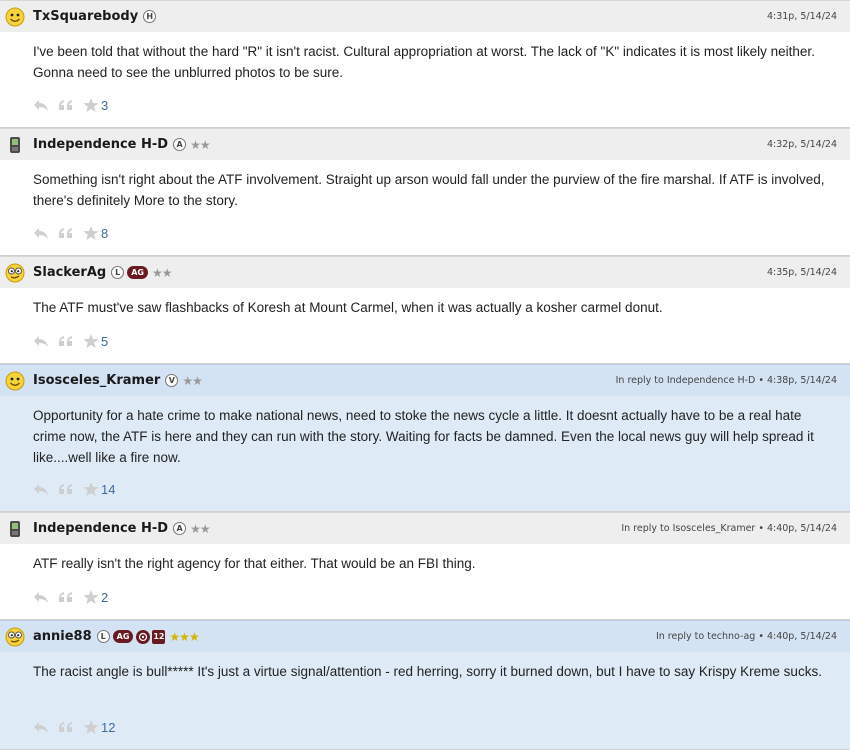 This screenshot has height=750, width=850. Describe the element at coordinates (802, 144) in the screenshot. I see `post-meta: 4:32p, 5/14/24` at that location.